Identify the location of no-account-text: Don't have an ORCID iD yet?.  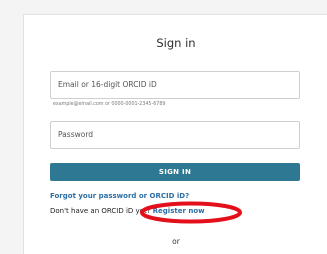
(100, 211).